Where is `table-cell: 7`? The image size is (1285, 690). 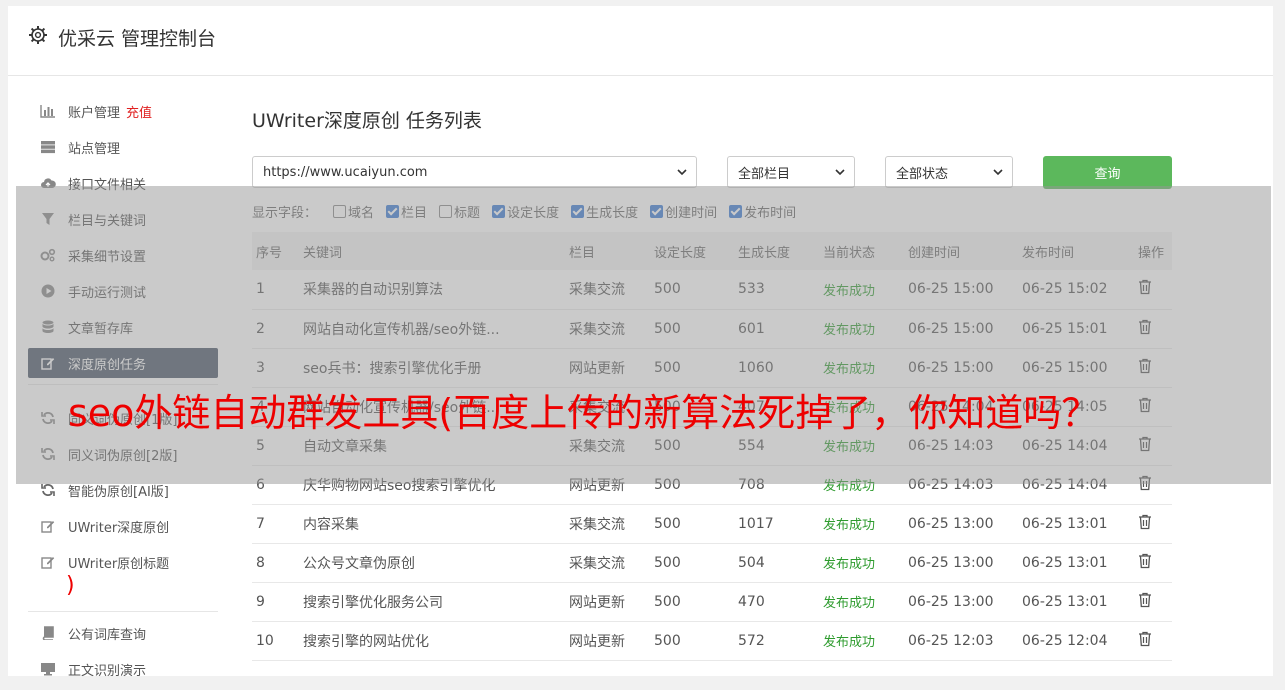
table-cell: 7 is located at coordinates (260, 523).